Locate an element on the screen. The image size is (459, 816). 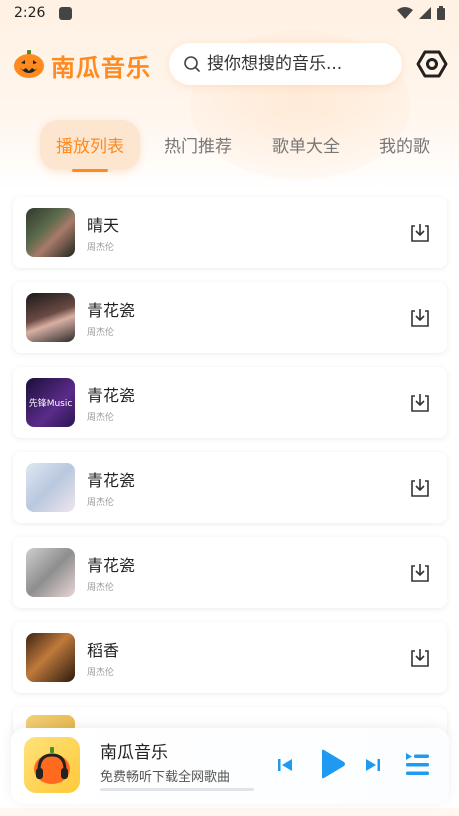
song-title: 晴天 is located at coordinates (103, 225).